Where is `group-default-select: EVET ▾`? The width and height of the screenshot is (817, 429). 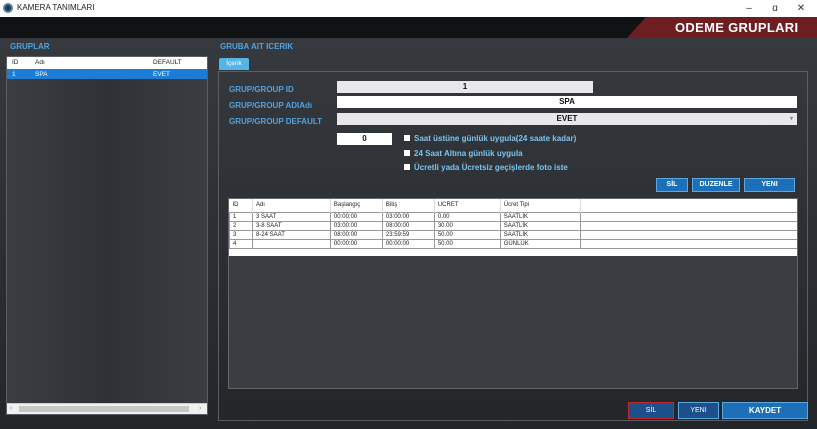 group-default-select: EVET ▾ is located at coordinates (567, 119).